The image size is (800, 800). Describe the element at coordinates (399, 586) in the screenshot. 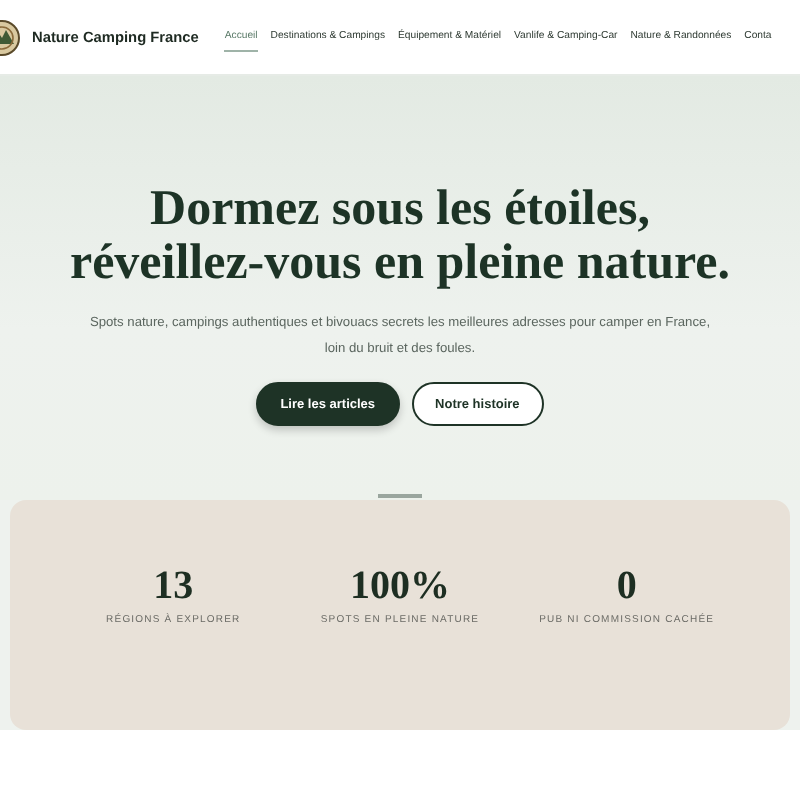

I see `stat-value: 100%` at that location.